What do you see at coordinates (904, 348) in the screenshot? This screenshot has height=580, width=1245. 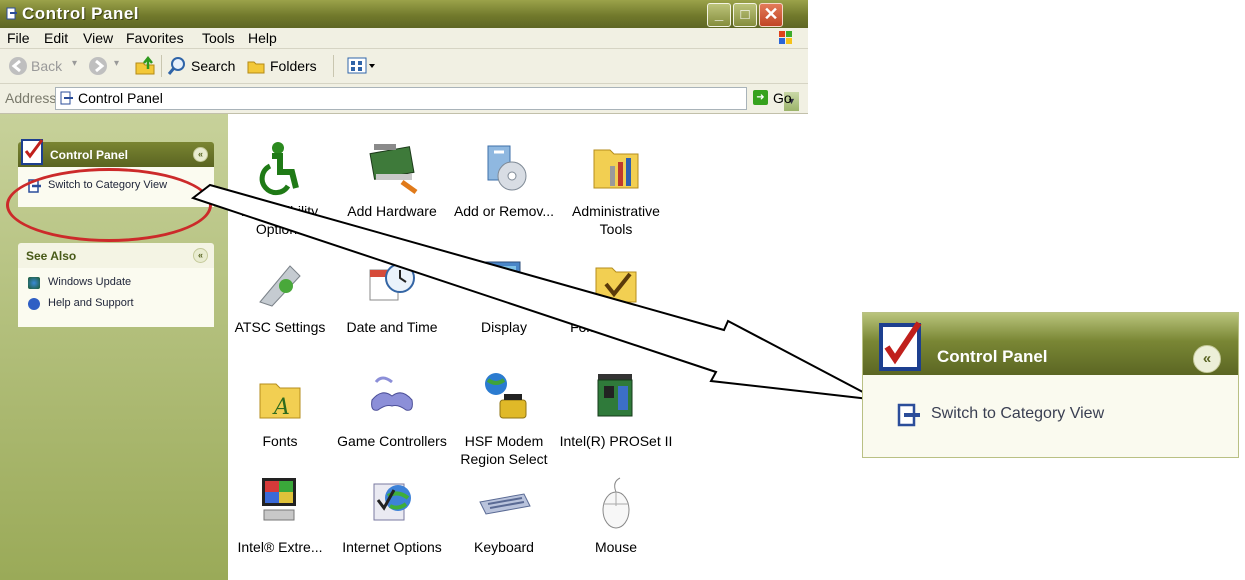 I see `zoom-checklist-icon` at bounding box center [904, 348].